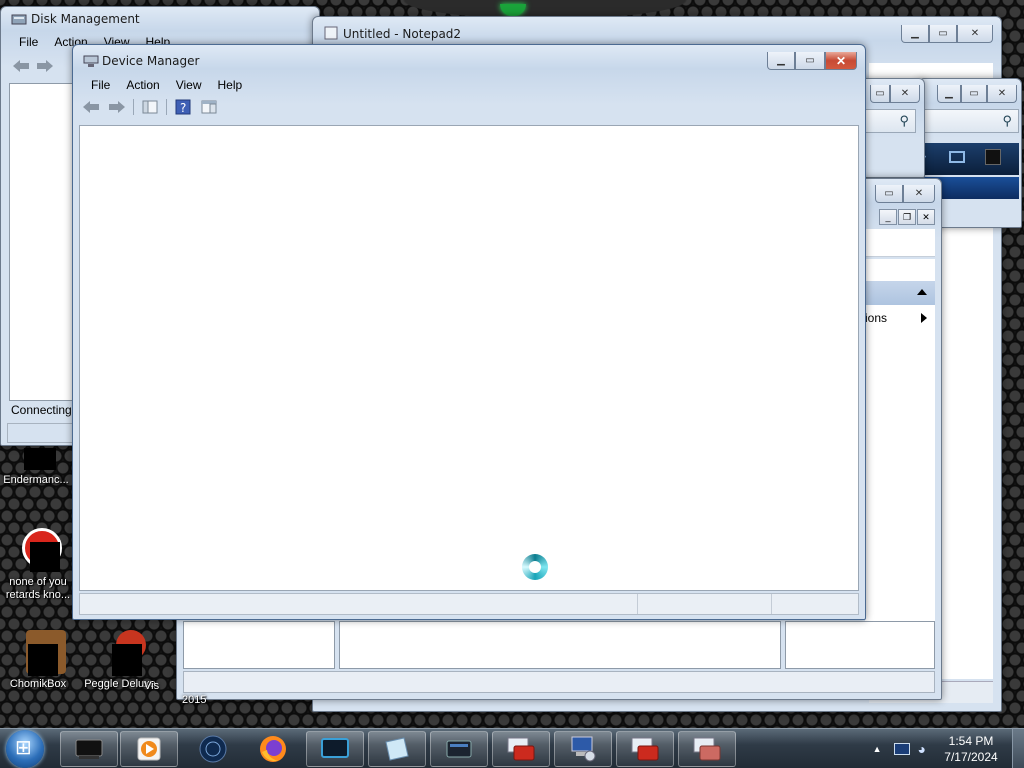  Describe the element at coordinates (133, 107) in the screenshot. I see `toolbar-separator` at that location.